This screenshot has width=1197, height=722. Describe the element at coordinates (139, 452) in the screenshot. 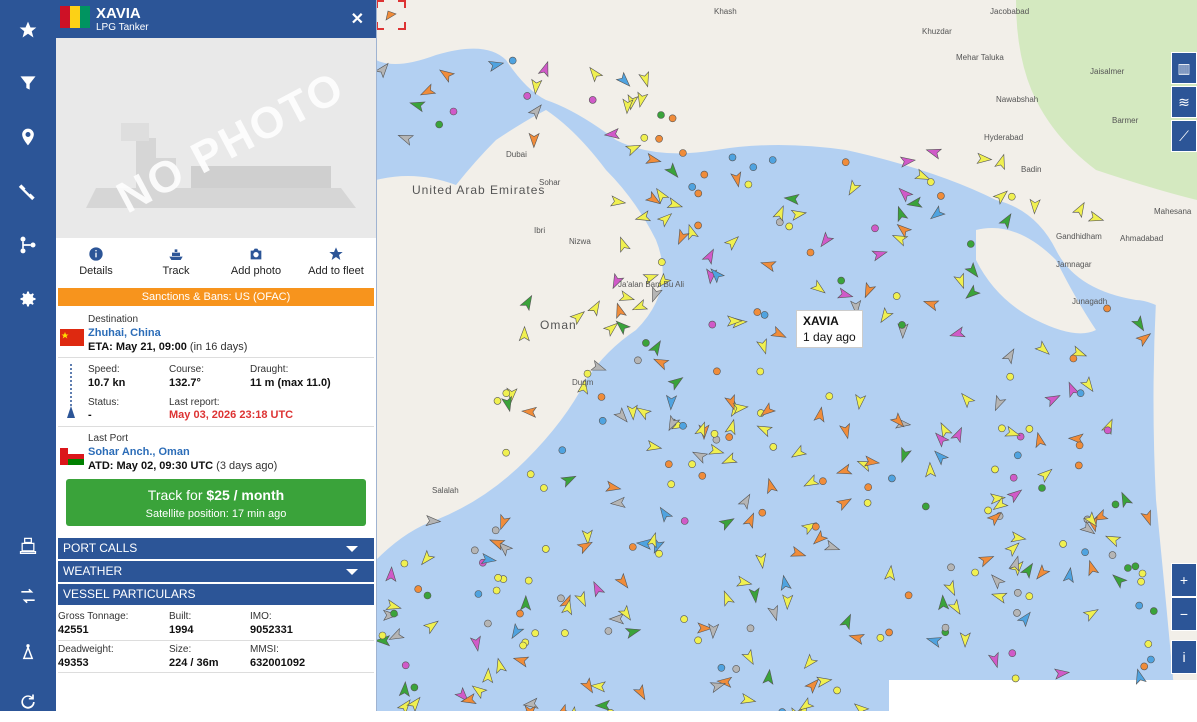

I see `last-port-link: Sohar Anch., Oman` at that location.